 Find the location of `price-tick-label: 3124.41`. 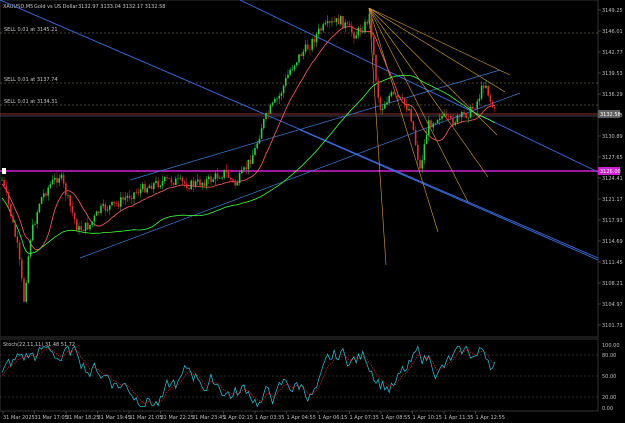

price-tick-label: 3124.41 is located at coordinates (612, 179).